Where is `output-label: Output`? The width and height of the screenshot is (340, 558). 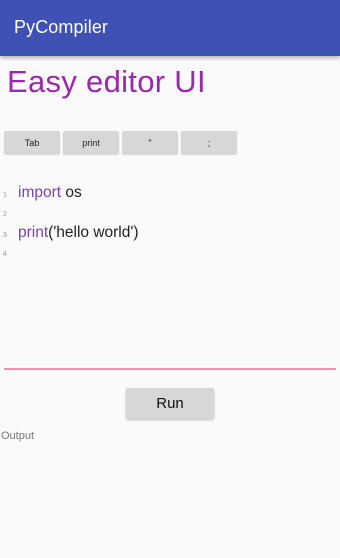 output-label: Output is located at coordinates (18, 436).